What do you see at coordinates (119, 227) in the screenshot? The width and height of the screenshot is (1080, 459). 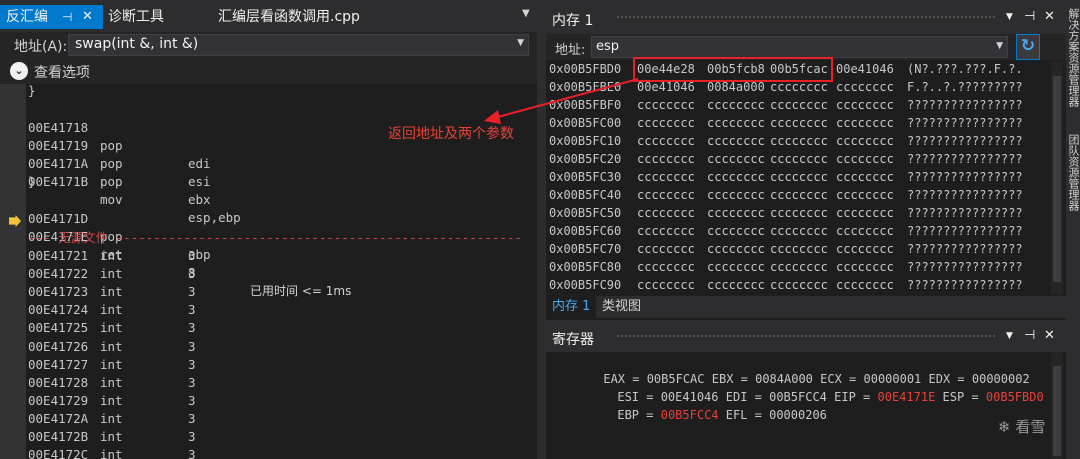 I see `code-line: 00E4171D pop ebp` at bounding box center [119, 227].